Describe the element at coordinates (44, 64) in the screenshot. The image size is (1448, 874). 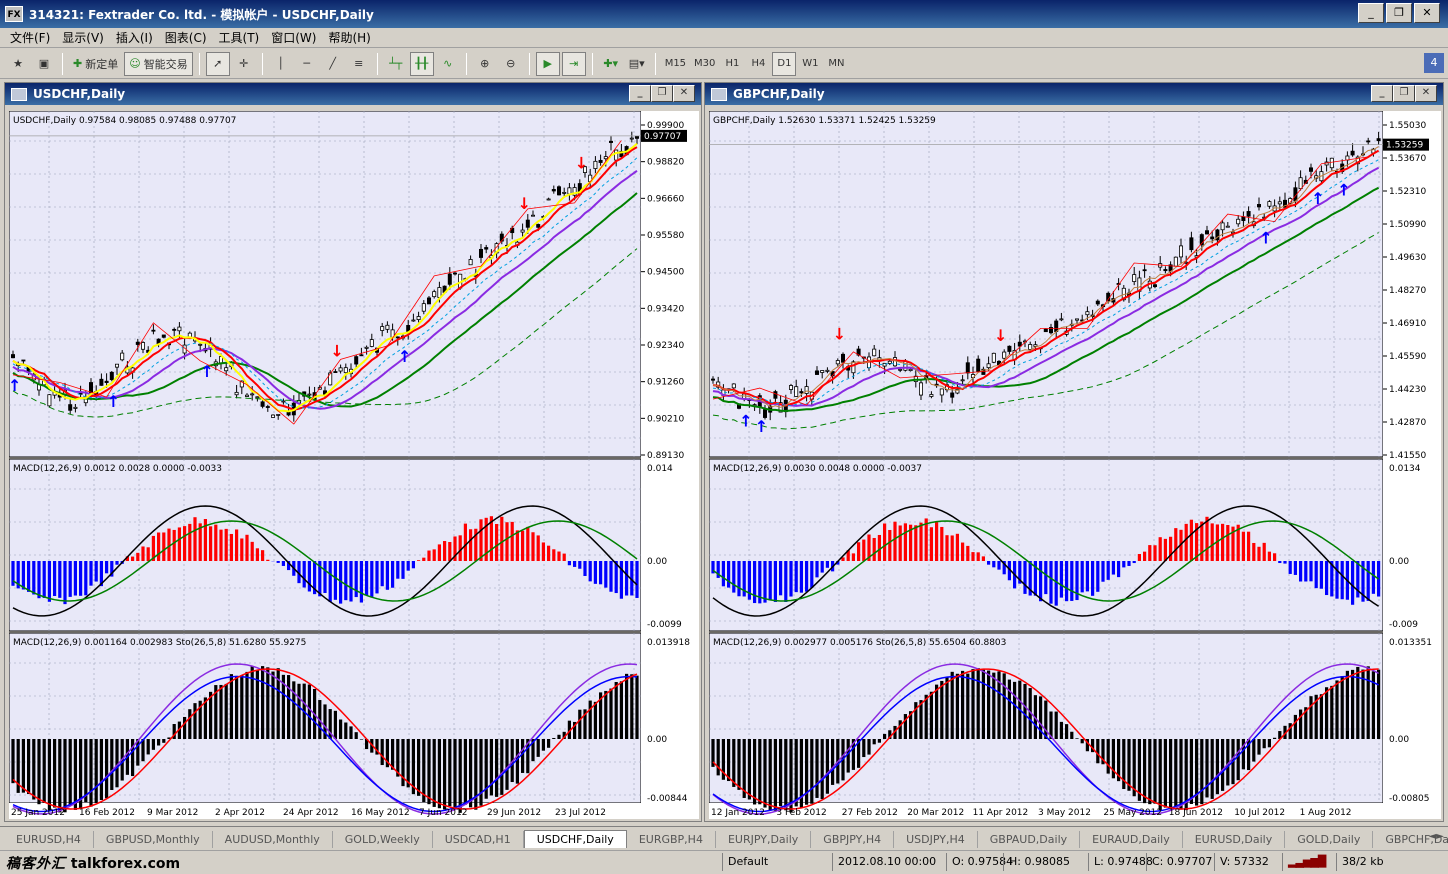
I see `market-watch-button: ▣` at that location.